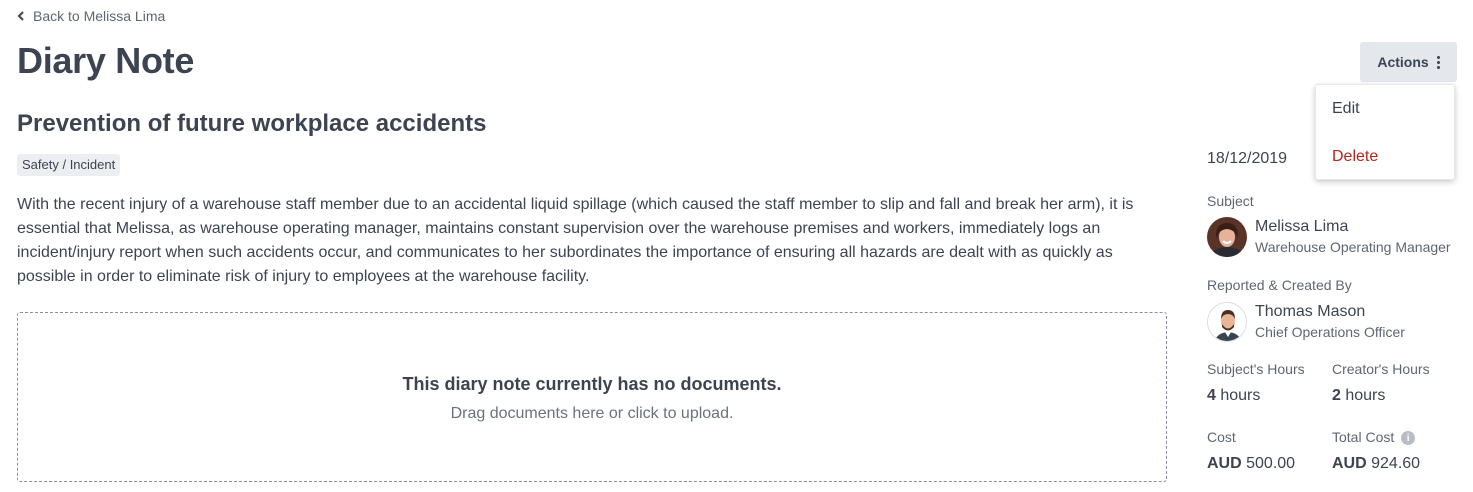 The width and height of the screenshot is (1473, 492). What do you see at coordinates (252, 123) in the screenshot?
I see `note-title: Prevention of future workplace accidents` at bounding box center [252, 123].